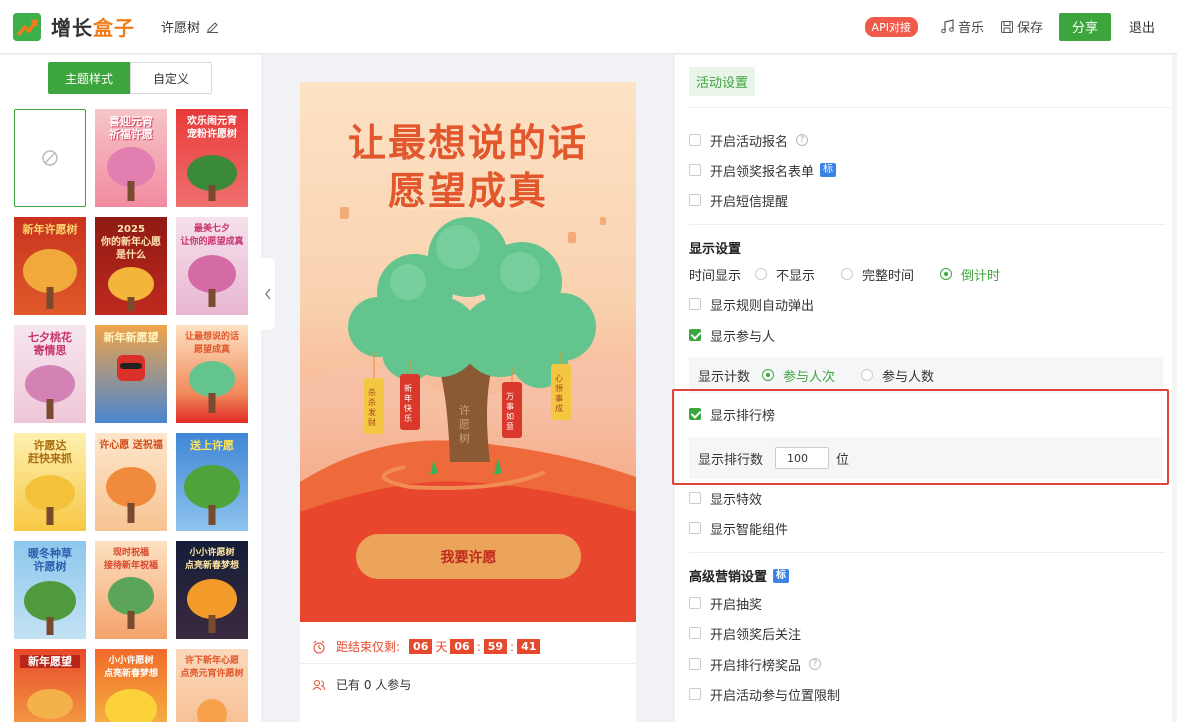 Image resolution: width=1177 pixels, height=722 pixels. What do you see at coordinates (50, 590) in the screenshot?
I see `theme-thumb-winter: 暖冬种草 许愿树` at bounding box center [50, 590].